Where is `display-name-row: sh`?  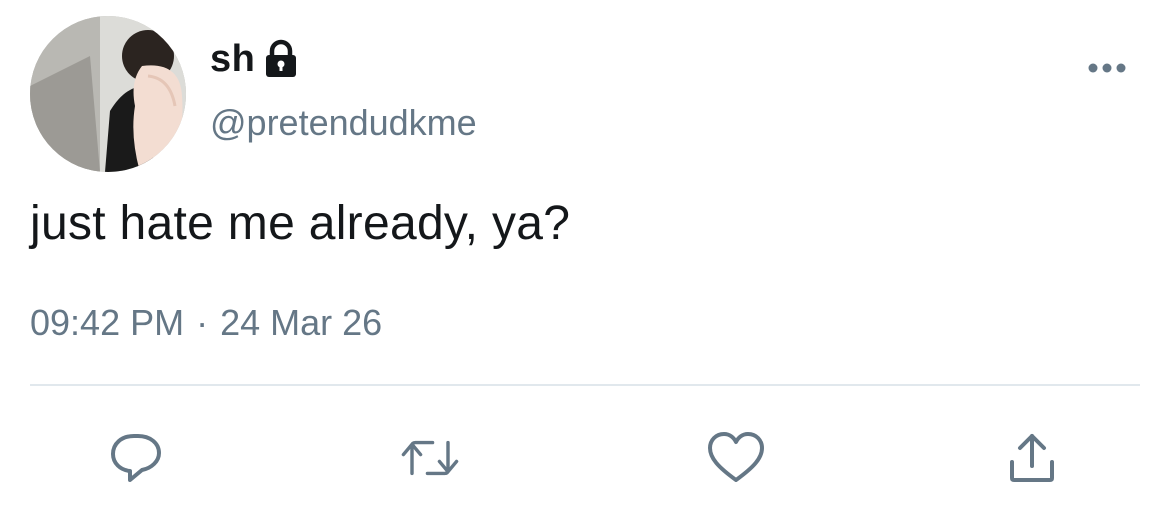 display-name-row: sh is located at coordinates (254, 59).